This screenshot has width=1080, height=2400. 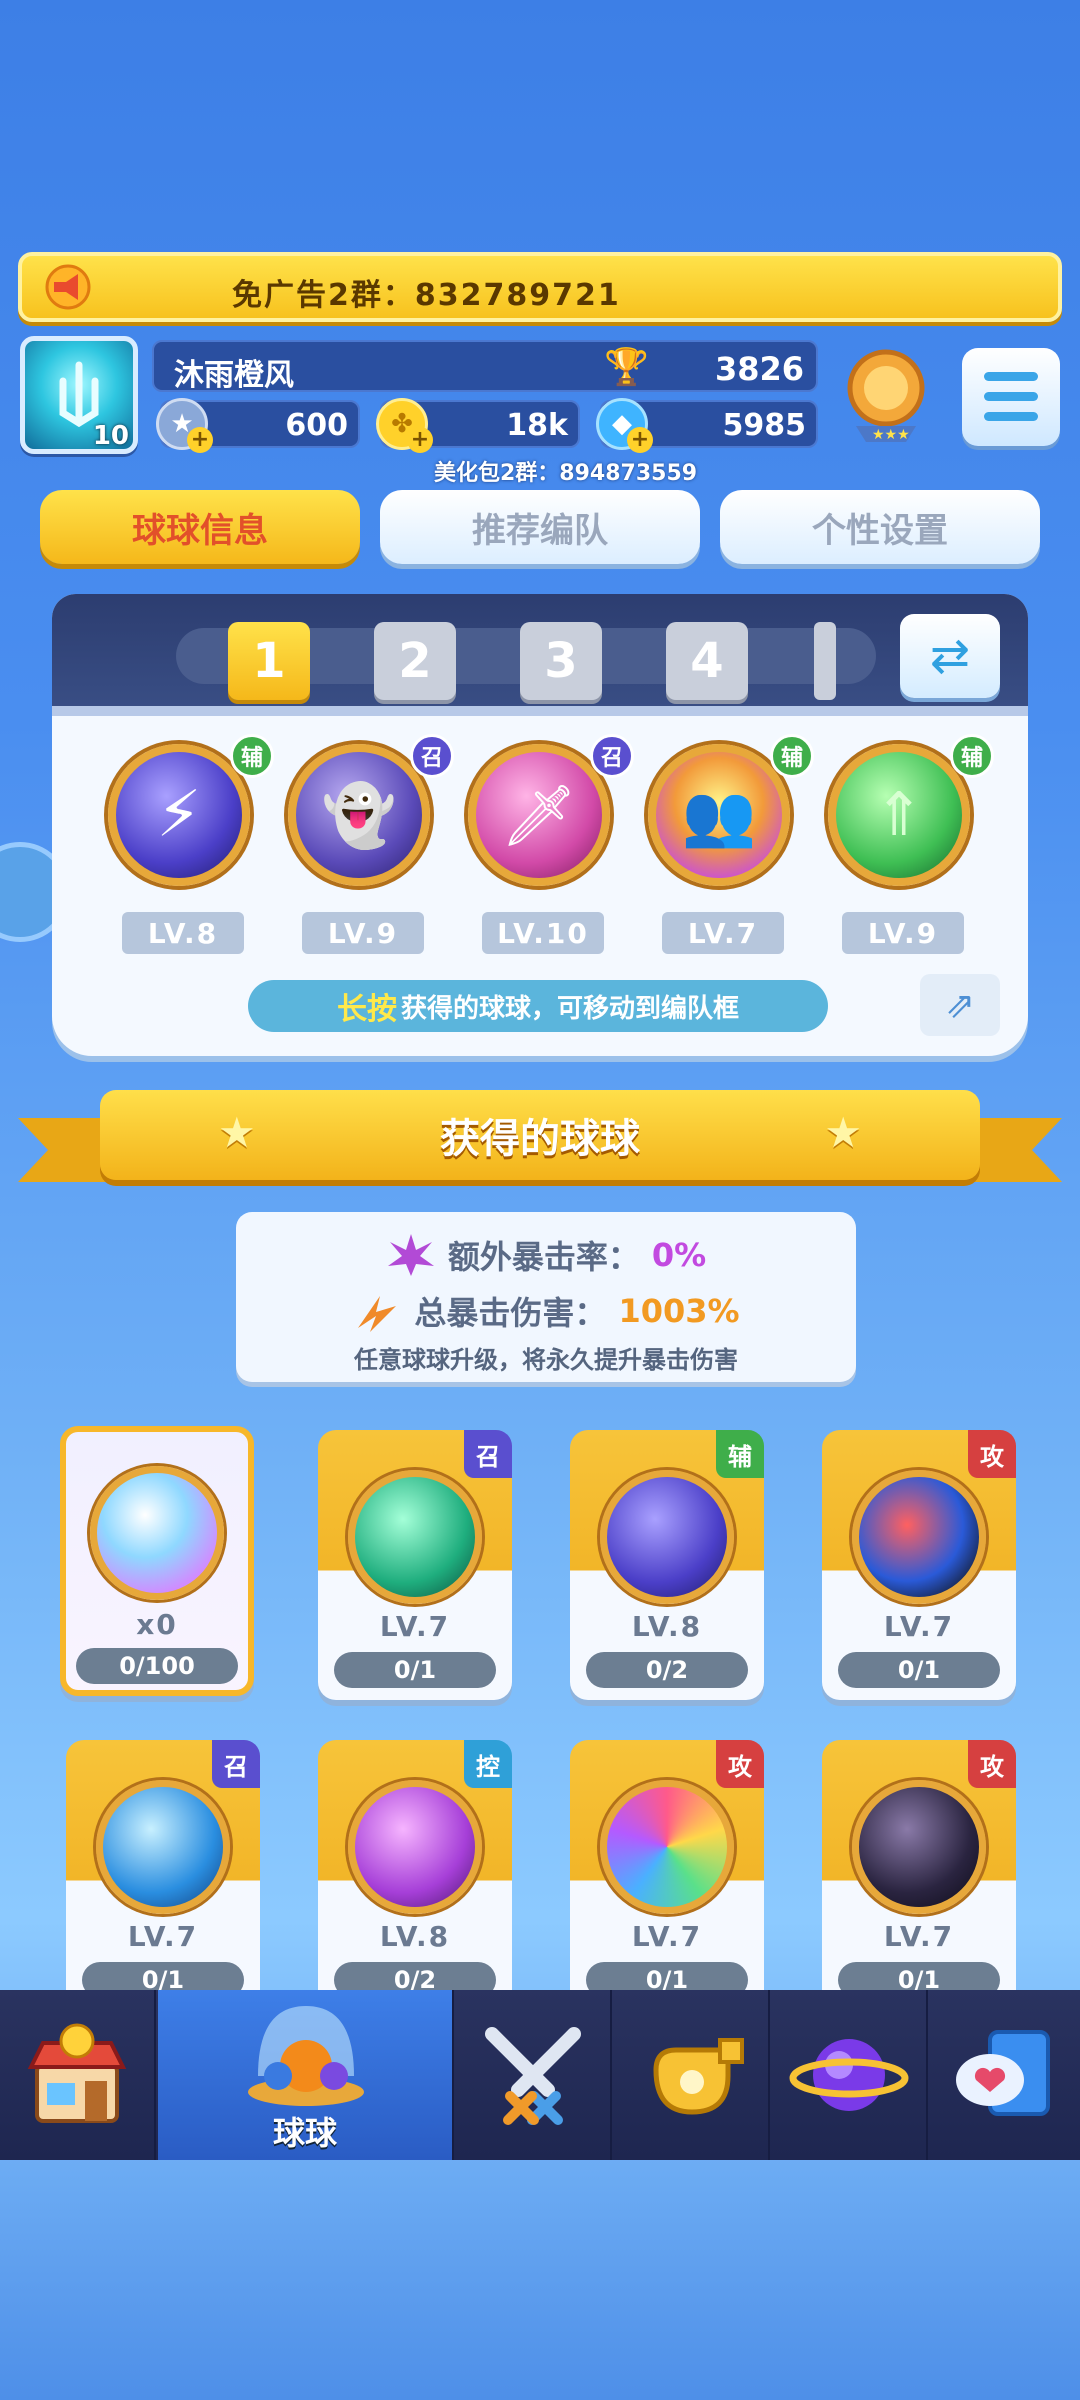 I want to click on add-gem-icon: +, so click(x=640, y=440).